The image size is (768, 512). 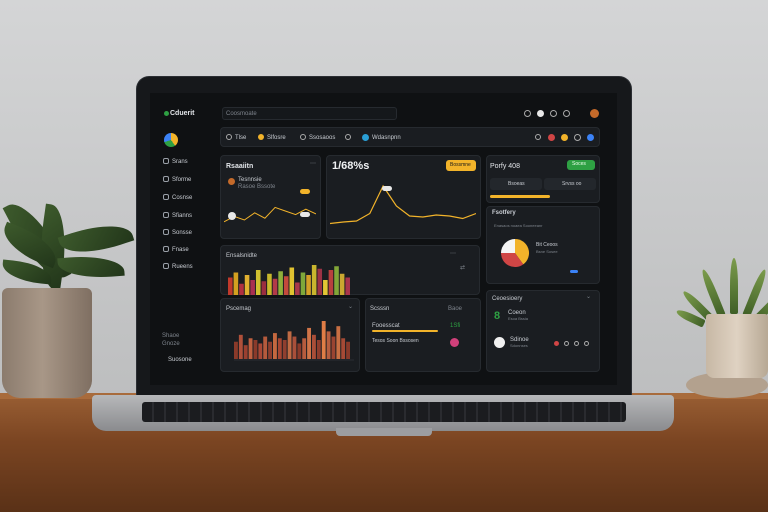 I want to click on notification-icon, so click(x=566, y=113).